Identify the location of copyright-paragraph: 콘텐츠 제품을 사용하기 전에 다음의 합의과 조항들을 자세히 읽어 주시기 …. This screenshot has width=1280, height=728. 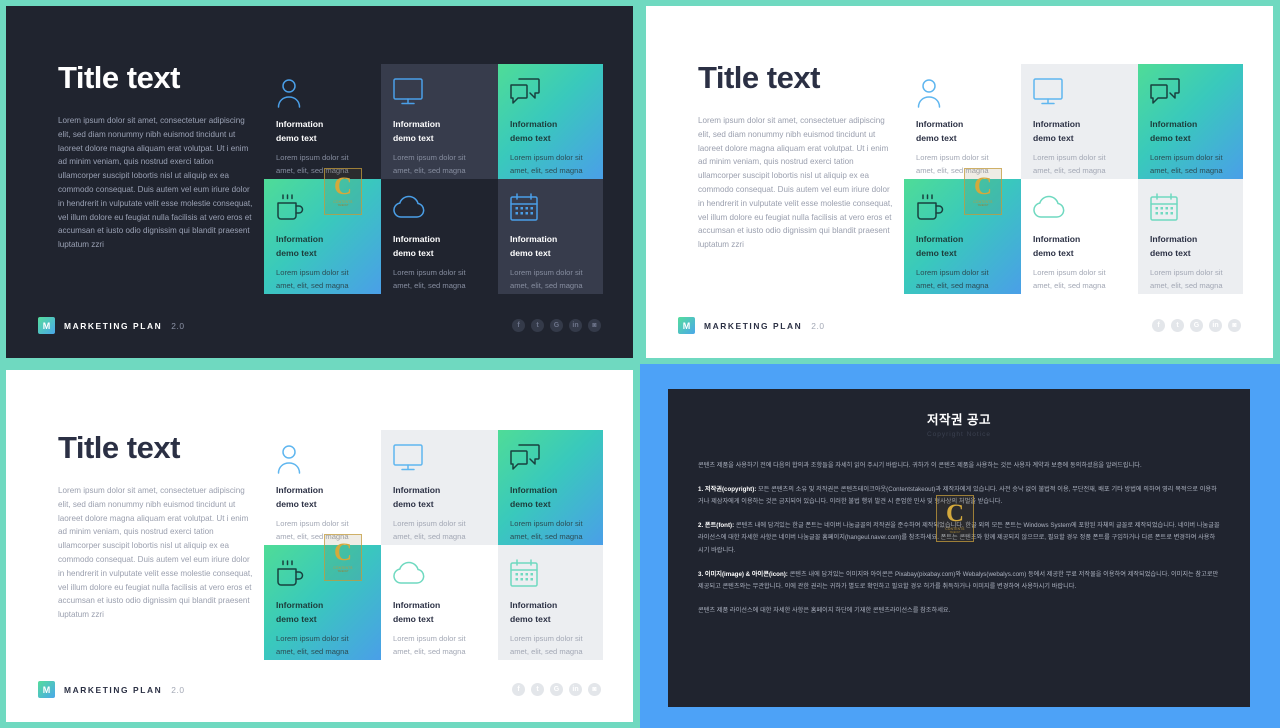
(920, 465).